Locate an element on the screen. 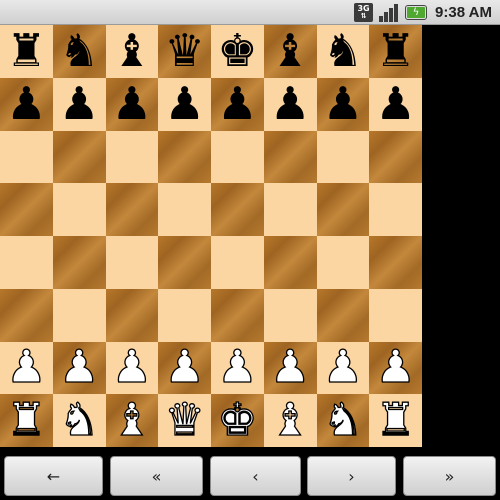  square-b3 is located at coordinates (79, 315).